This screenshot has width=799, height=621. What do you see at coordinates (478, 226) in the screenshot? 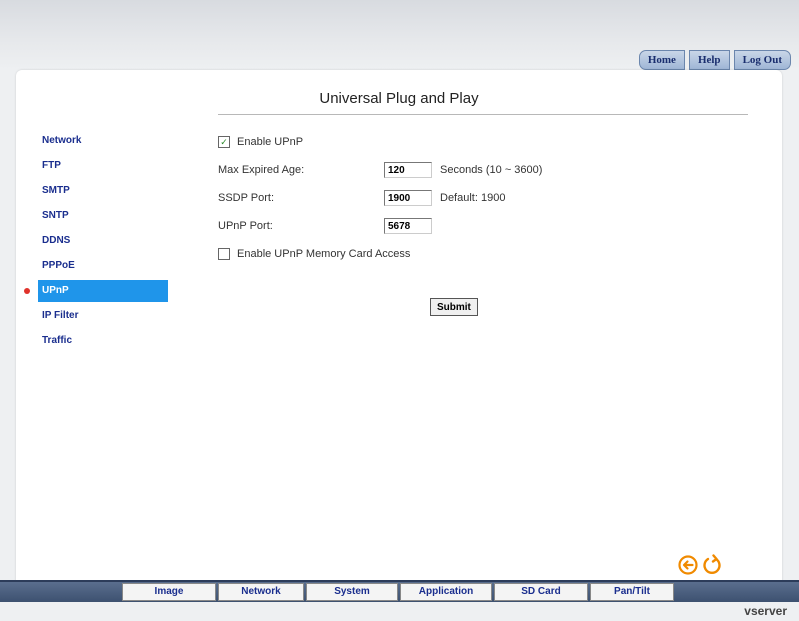
I see `upnp-port-row: UPnP Port:` at bounding box center [478, 226].